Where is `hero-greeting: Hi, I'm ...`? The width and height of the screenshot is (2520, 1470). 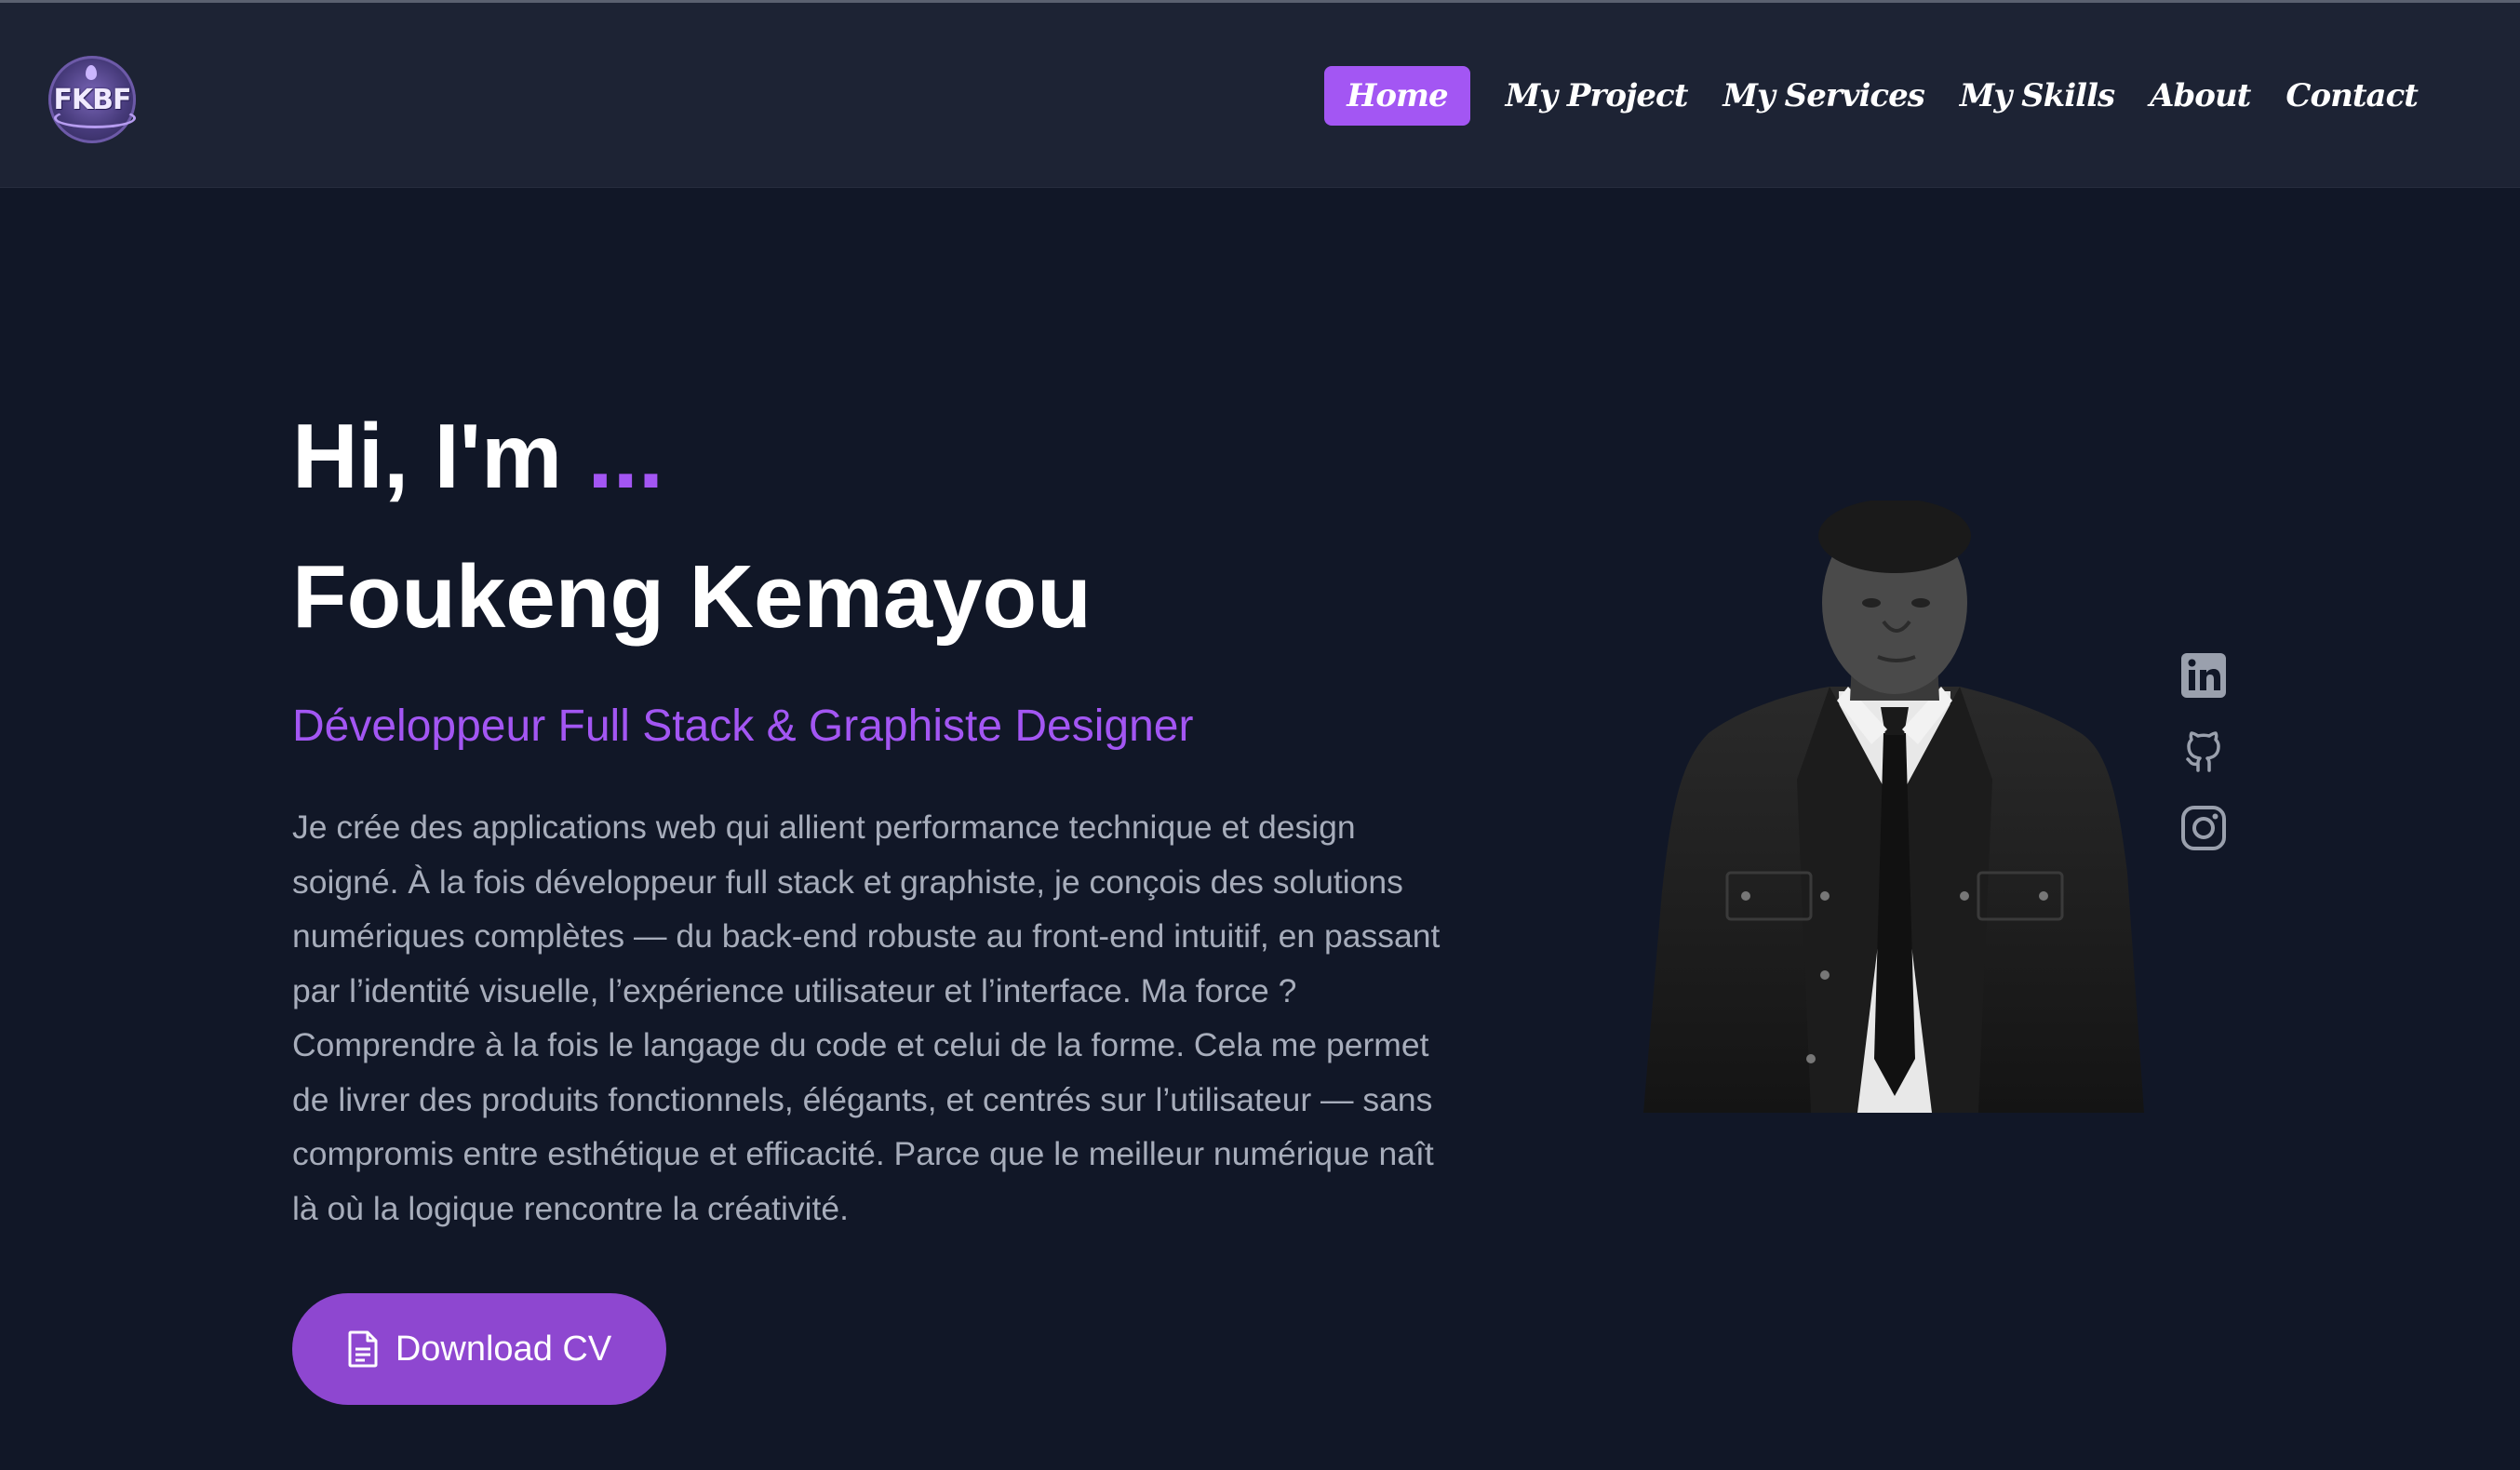 hero-greeting: Hi, I'm ... is located at coordinates (478, 456).